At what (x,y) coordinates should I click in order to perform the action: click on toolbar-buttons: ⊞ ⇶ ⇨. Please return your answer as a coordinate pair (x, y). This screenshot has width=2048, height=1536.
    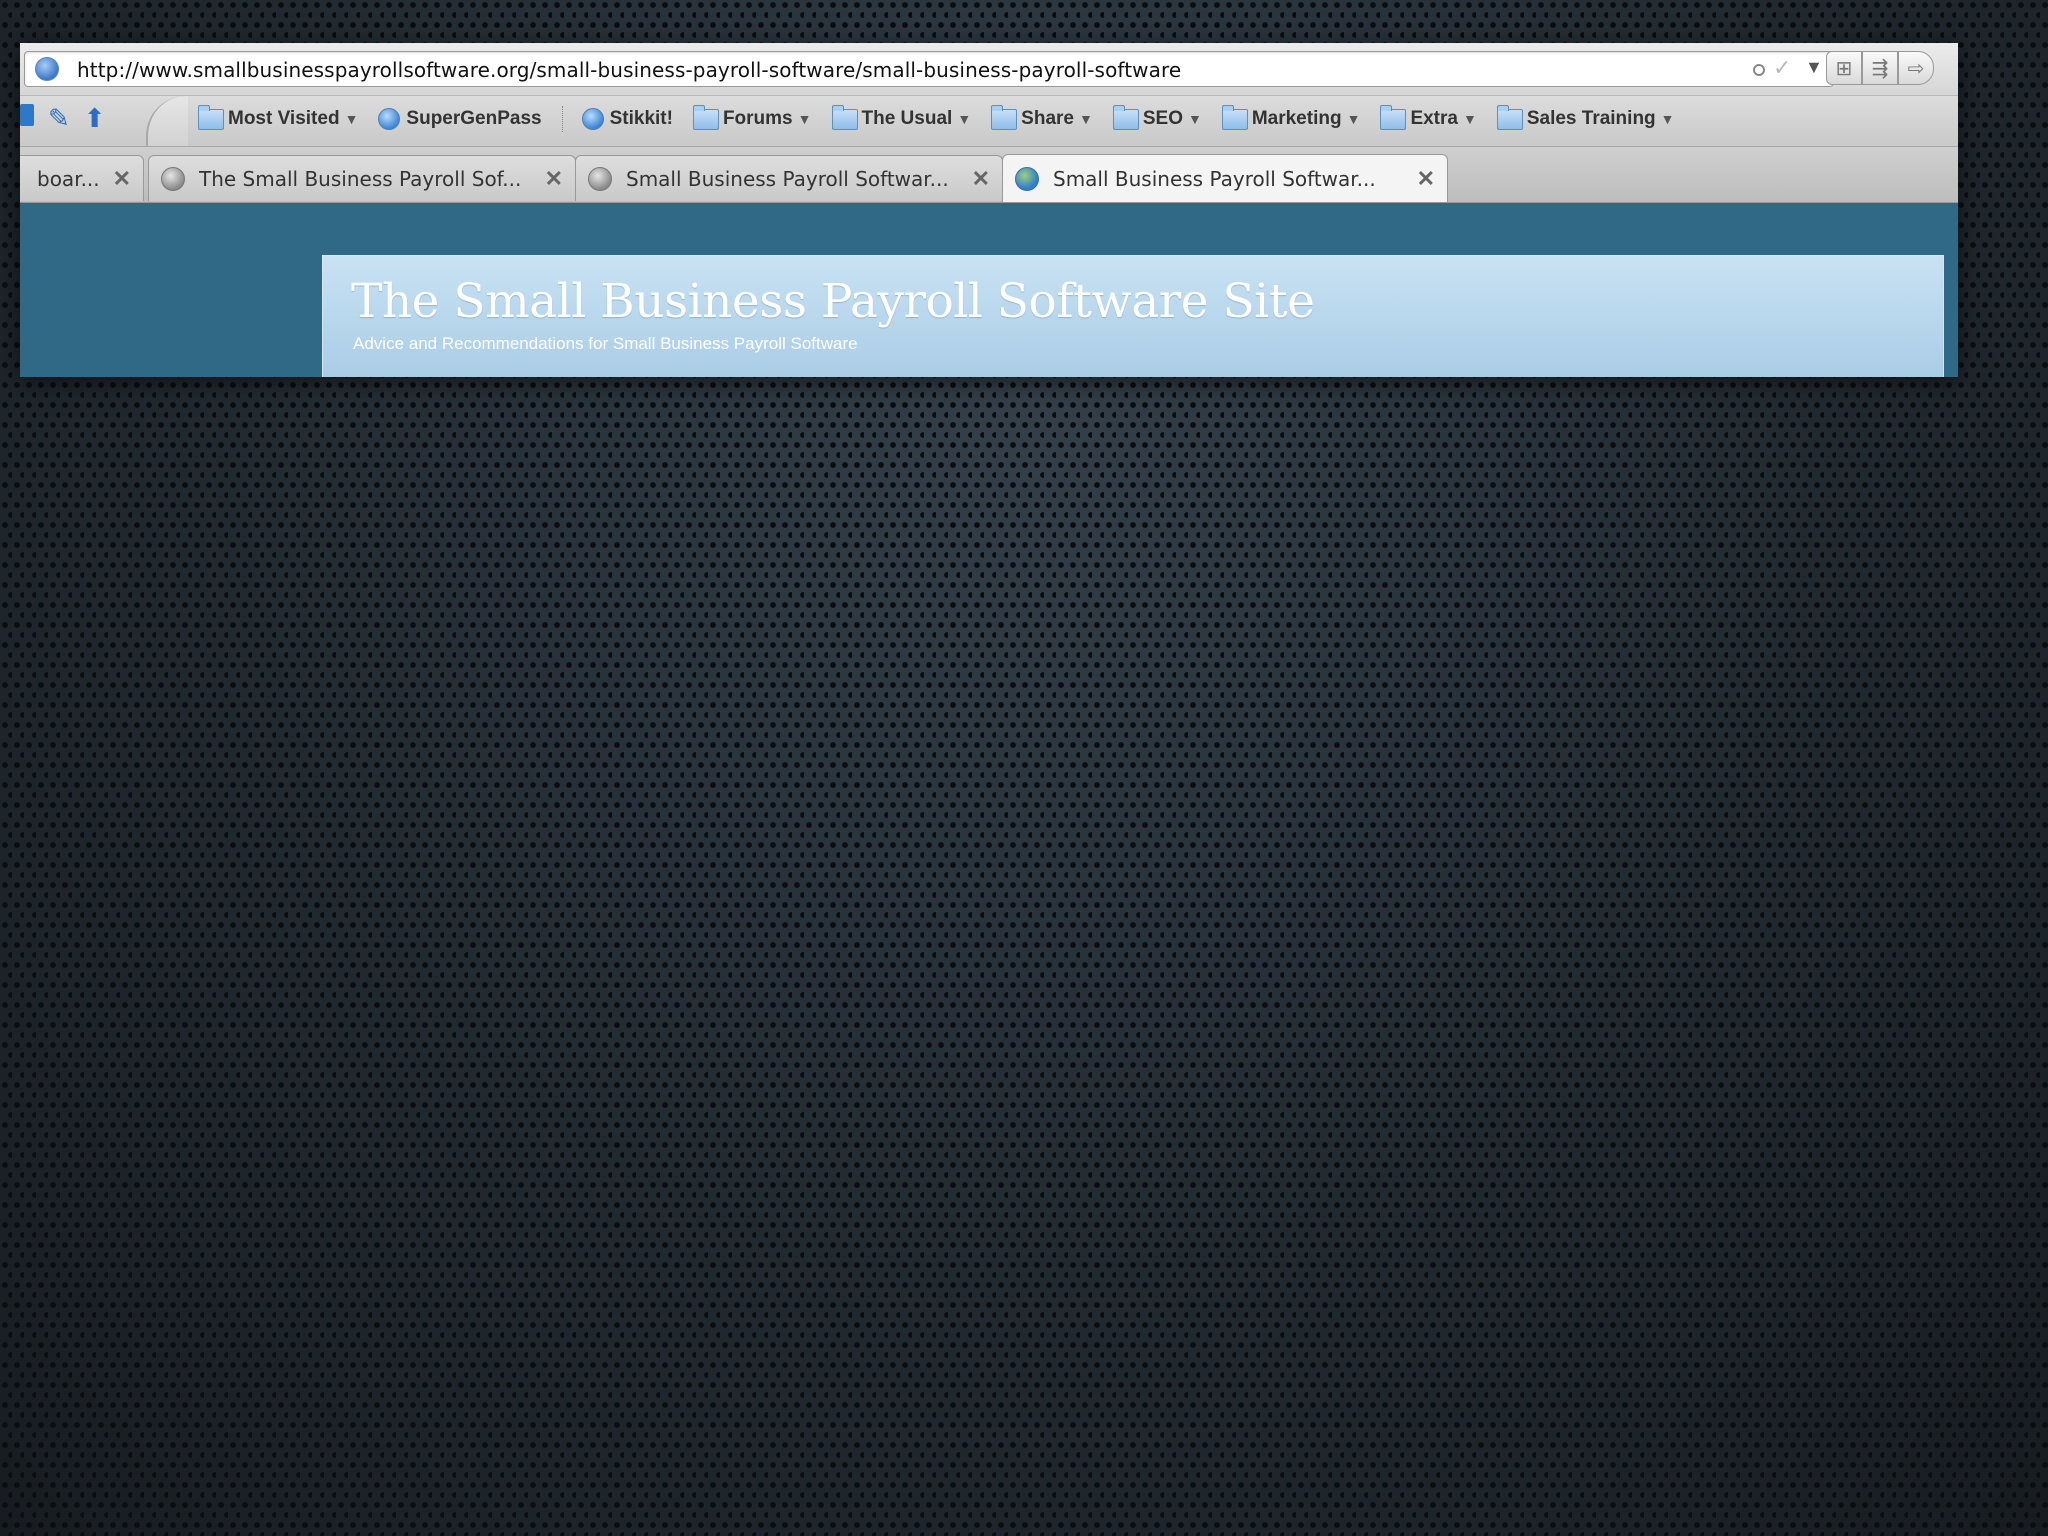
    Looking at the image, I should click on (1880, 68).